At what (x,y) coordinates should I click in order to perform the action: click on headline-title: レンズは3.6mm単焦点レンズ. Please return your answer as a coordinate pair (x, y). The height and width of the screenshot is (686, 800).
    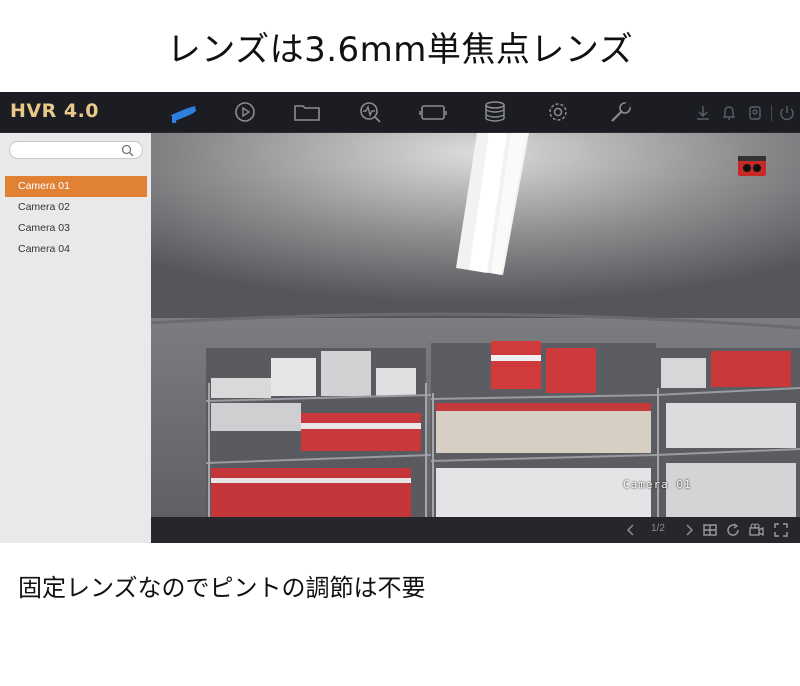
    Looking at the image, I should click on (400, 50).